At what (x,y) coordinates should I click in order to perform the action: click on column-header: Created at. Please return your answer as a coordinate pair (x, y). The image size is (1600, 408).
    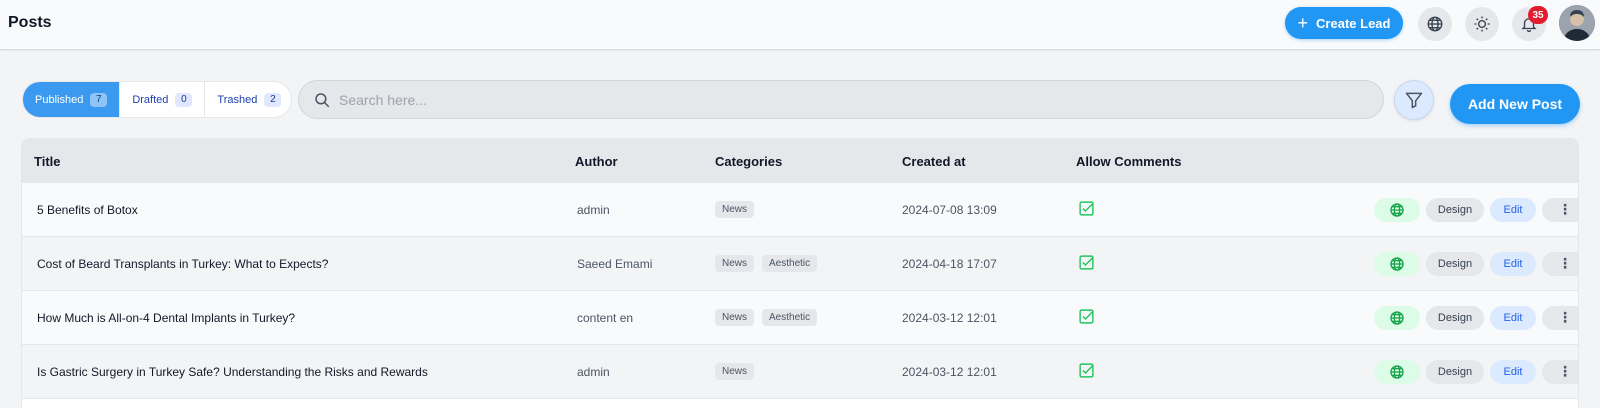
    Looking at the image, I should click on (934, 161).